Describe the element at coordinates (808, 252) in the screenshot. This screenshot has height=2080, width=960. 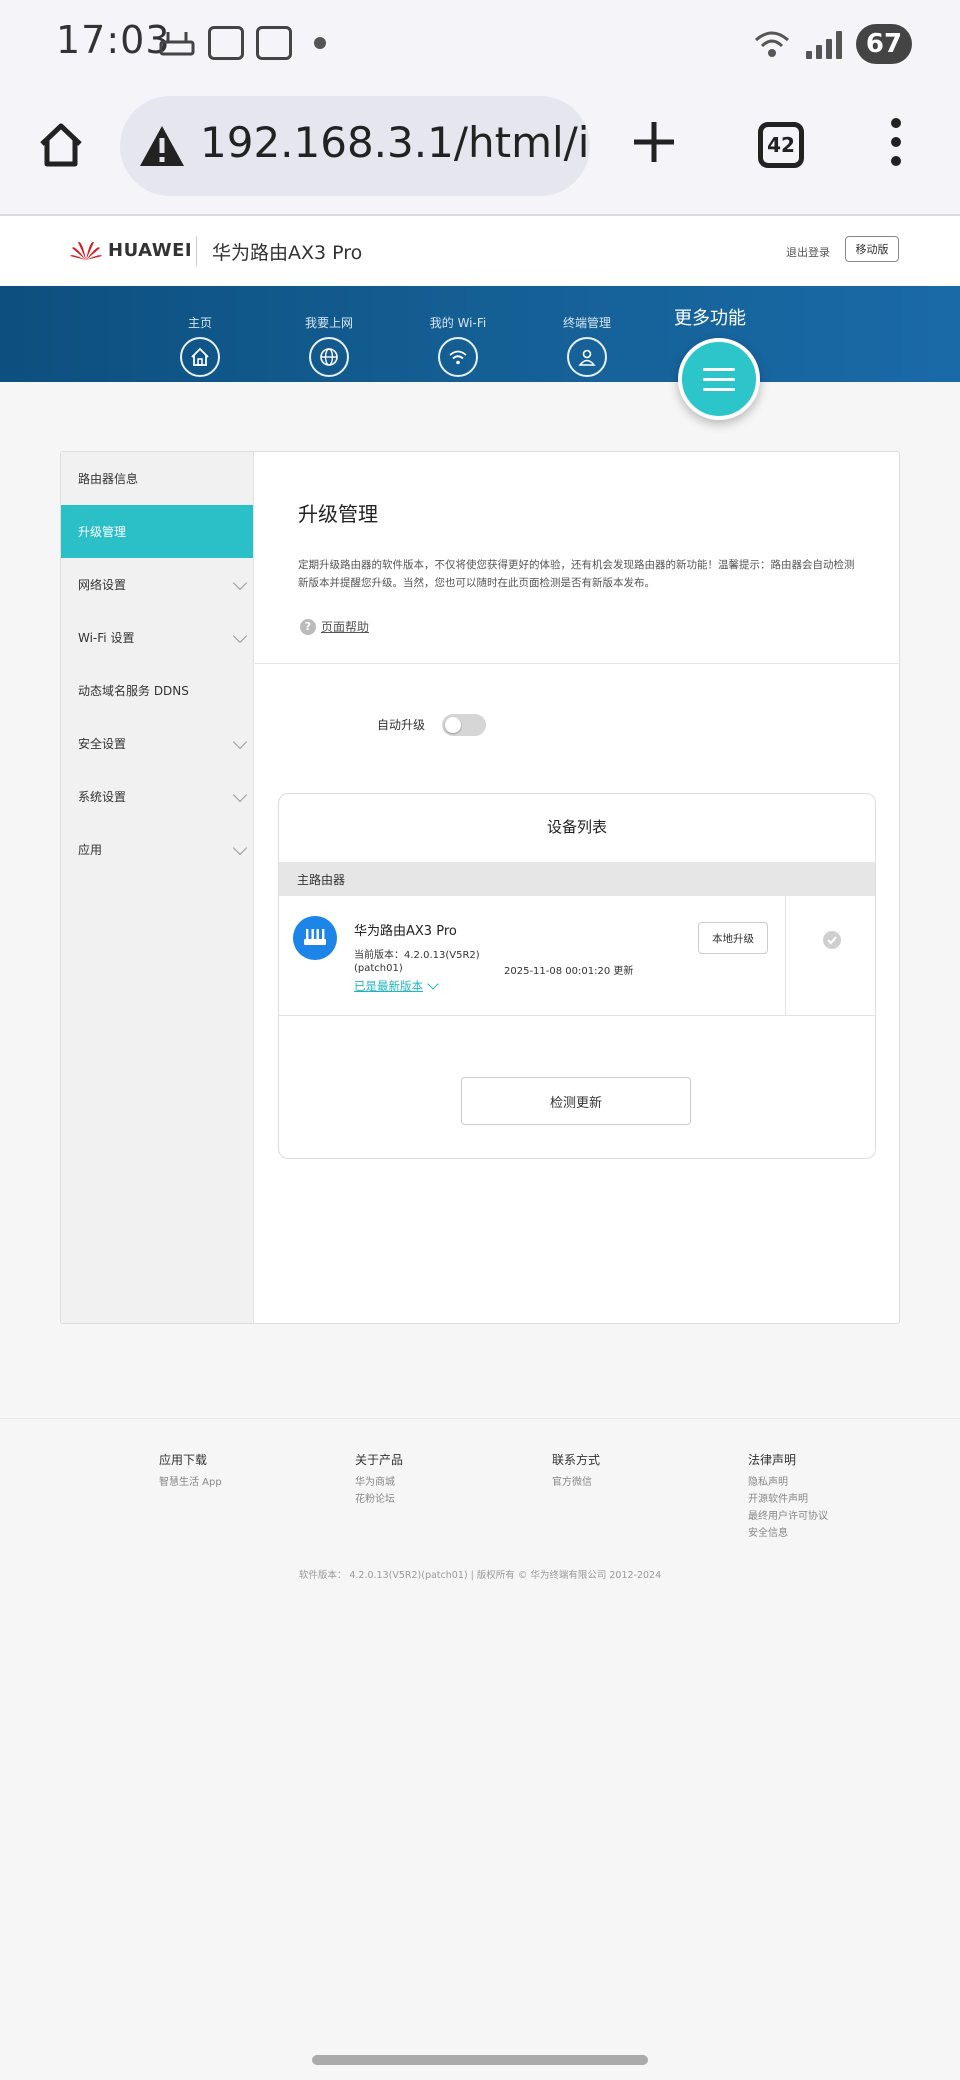
I see `logout-link: 退出登录` at that location.